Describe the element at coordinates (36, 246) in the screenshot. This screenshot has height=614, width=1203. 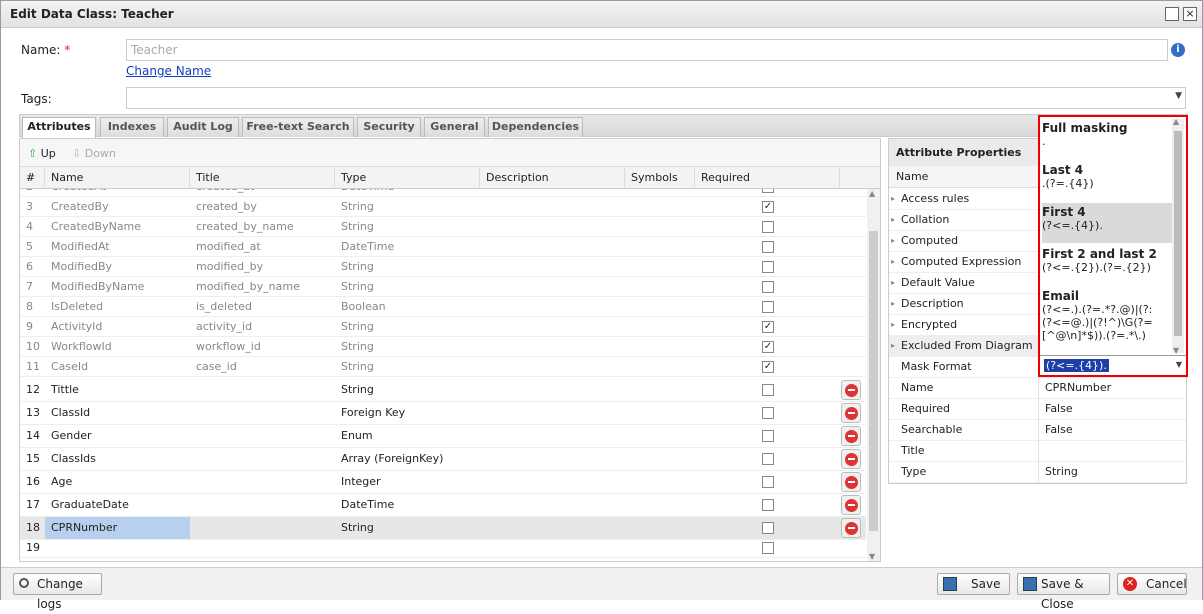
I see `row-number: 5` at that location.